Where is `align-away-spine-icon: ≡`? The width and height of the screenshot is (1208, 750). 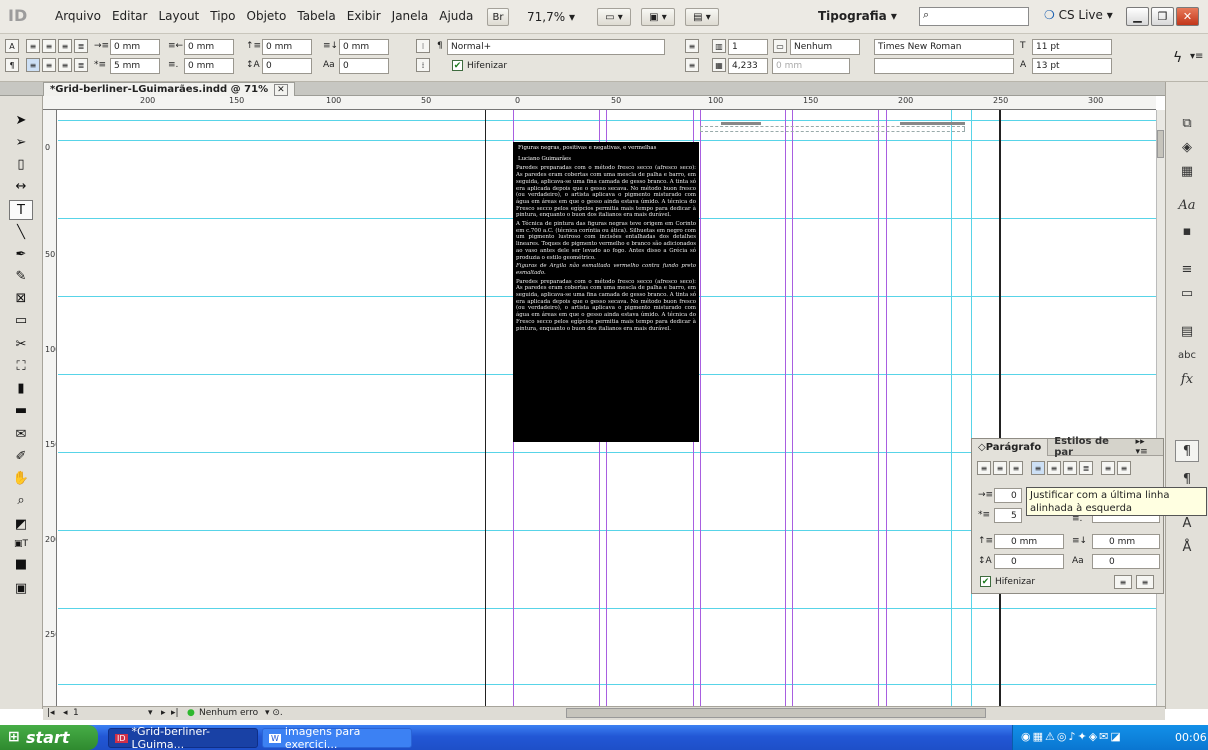 align-away-spine-icon: ≡ is located at coordinates (1124, 468).